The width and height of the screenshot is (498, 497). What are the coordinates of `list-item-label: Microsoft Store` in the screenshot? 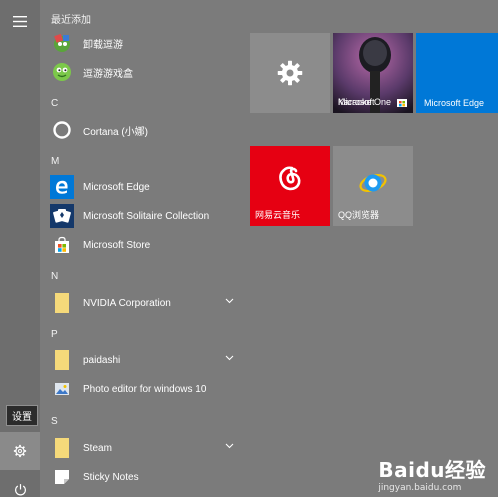 It's located at (117, 245).